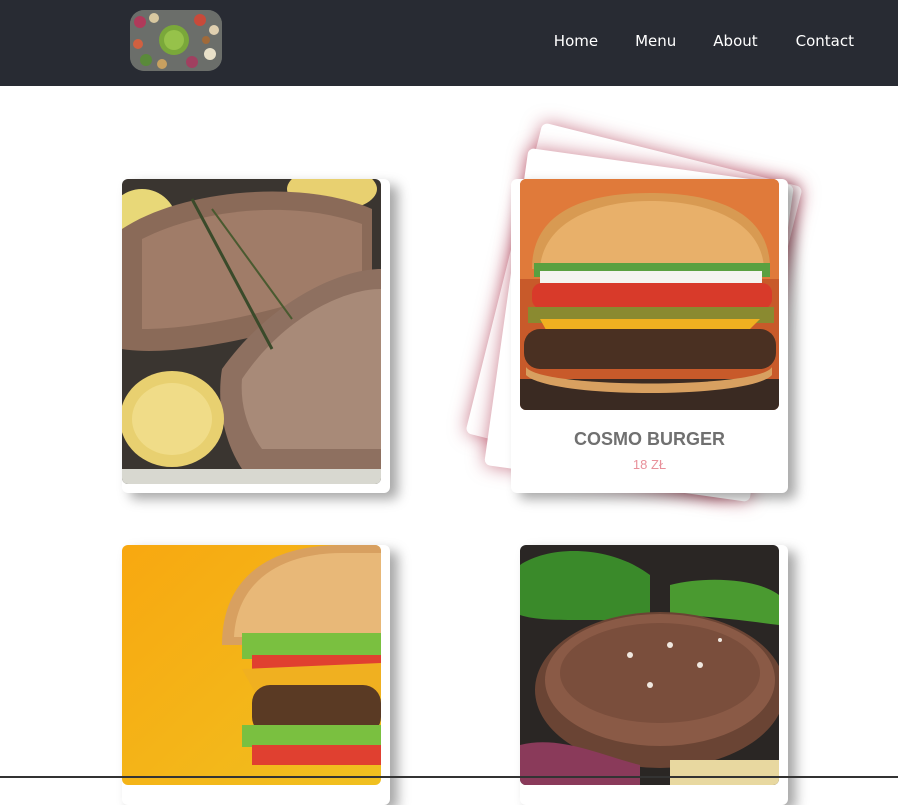 This screenshot has height=805, width=898. I want to click on food-bowls-logo-icon, so click(176, 40).